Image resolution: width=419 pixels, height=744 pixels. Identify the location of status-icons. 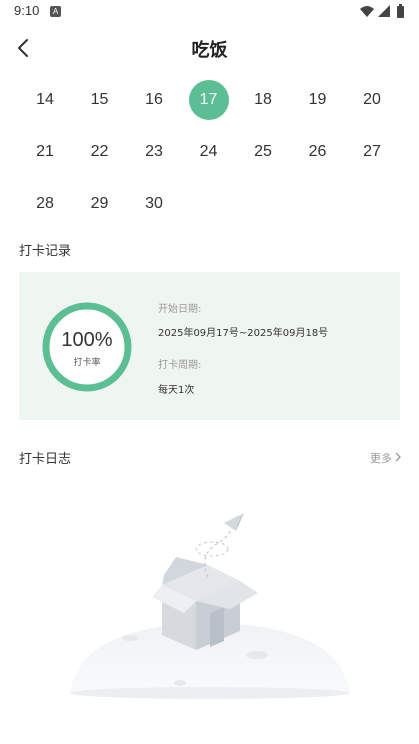
(382, 11).